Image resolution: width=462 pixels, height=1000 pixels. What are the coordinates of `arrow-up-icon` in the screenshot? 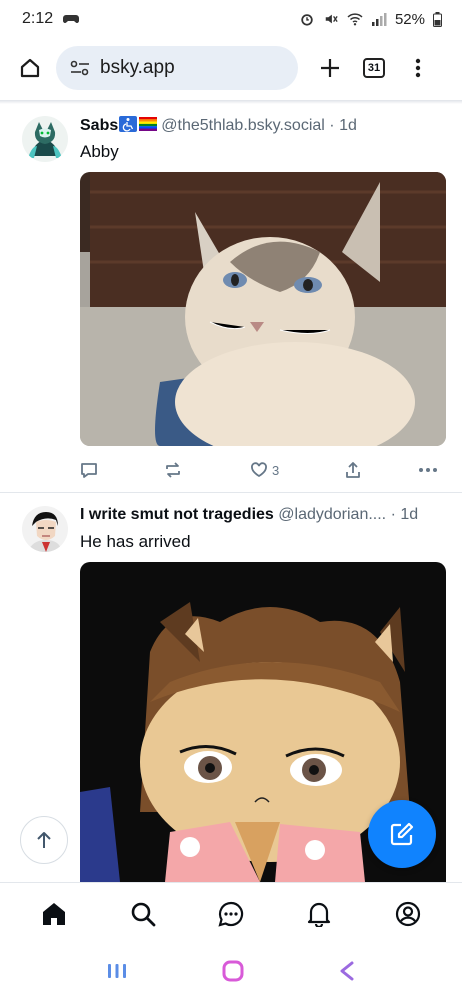 It's located at (44, 840).